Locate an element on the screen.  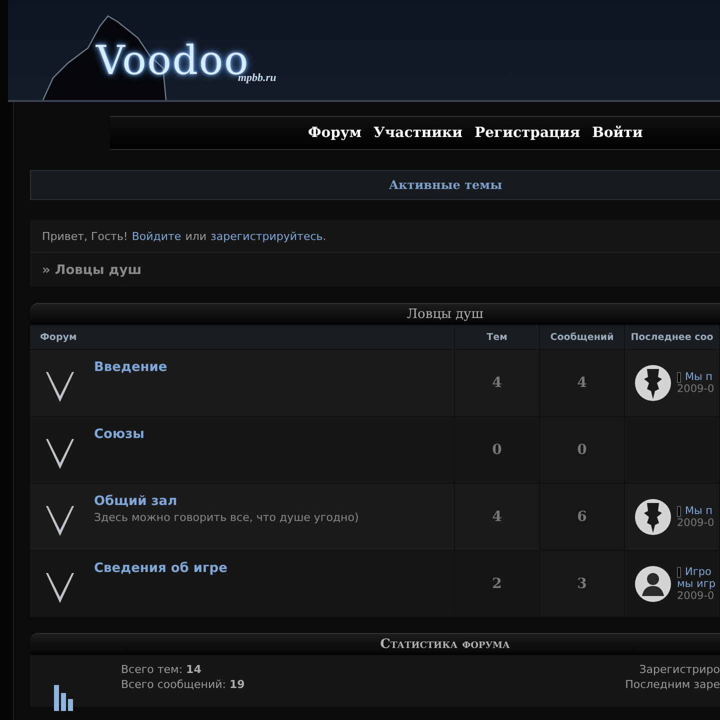
nav-link: Регистрация is located at coordinates (527, 133).